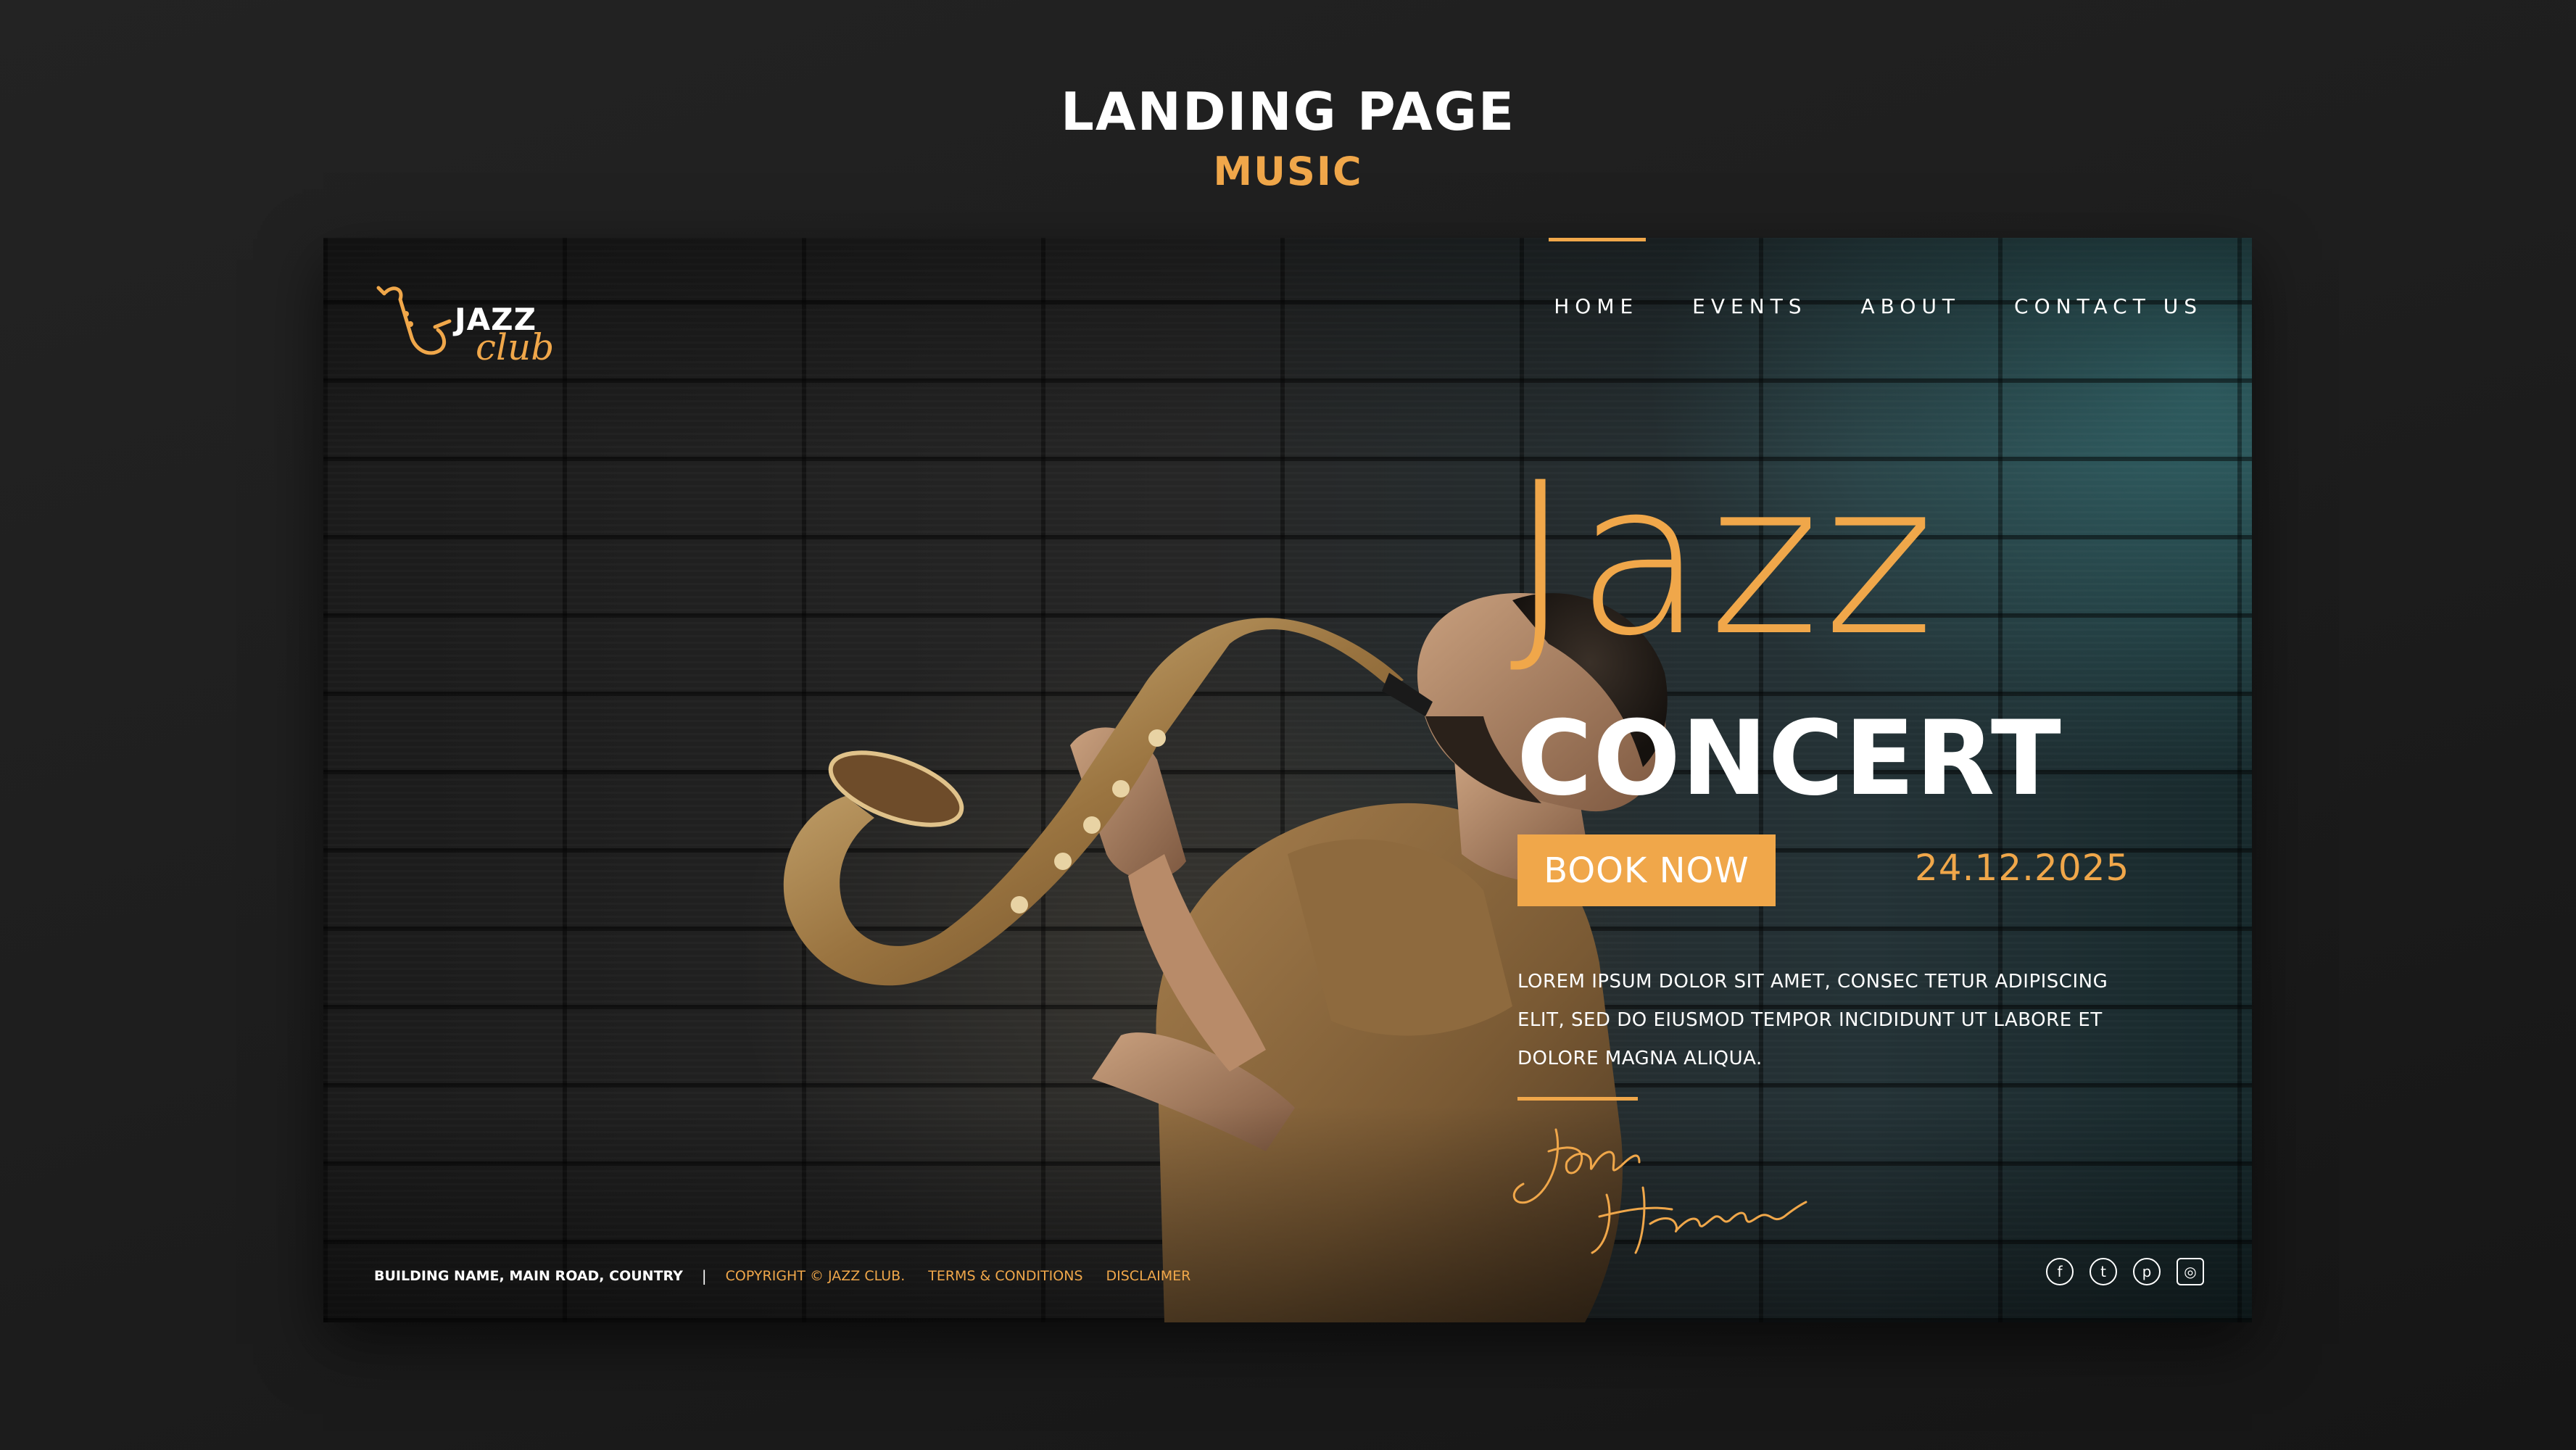  Describe the element at coordinates (2125, 1271) in the screenshot. I see `social-links: f t p ◎` at that location.